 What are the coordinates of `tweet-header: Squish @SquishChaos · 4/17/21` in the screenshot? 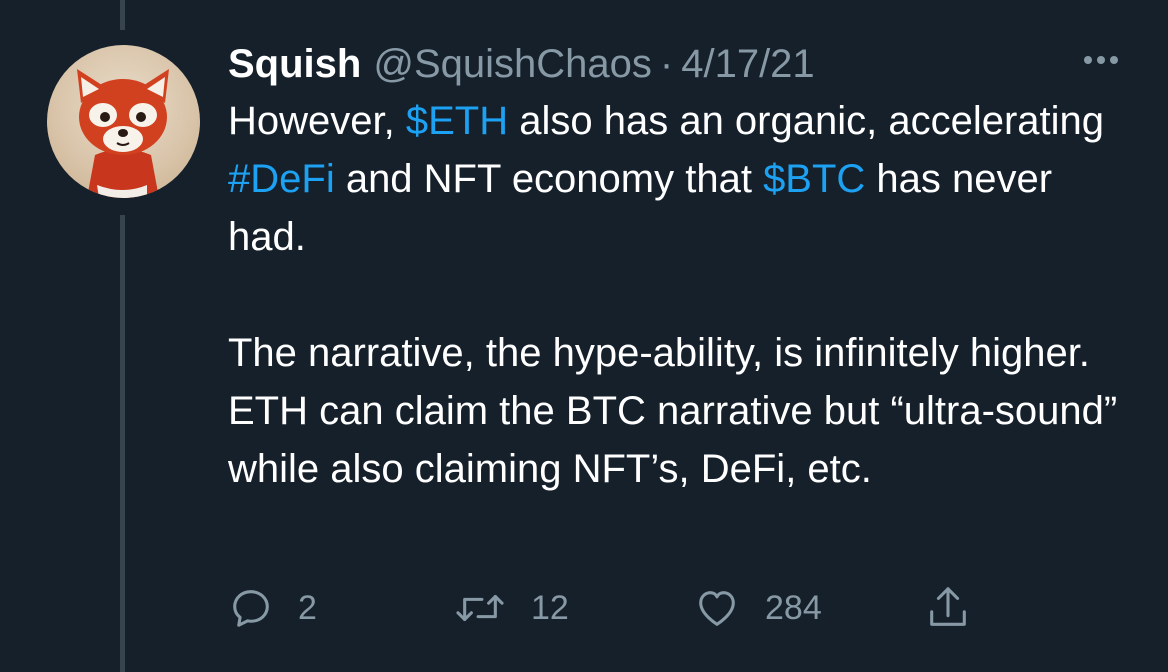 It's located at (680, 64).